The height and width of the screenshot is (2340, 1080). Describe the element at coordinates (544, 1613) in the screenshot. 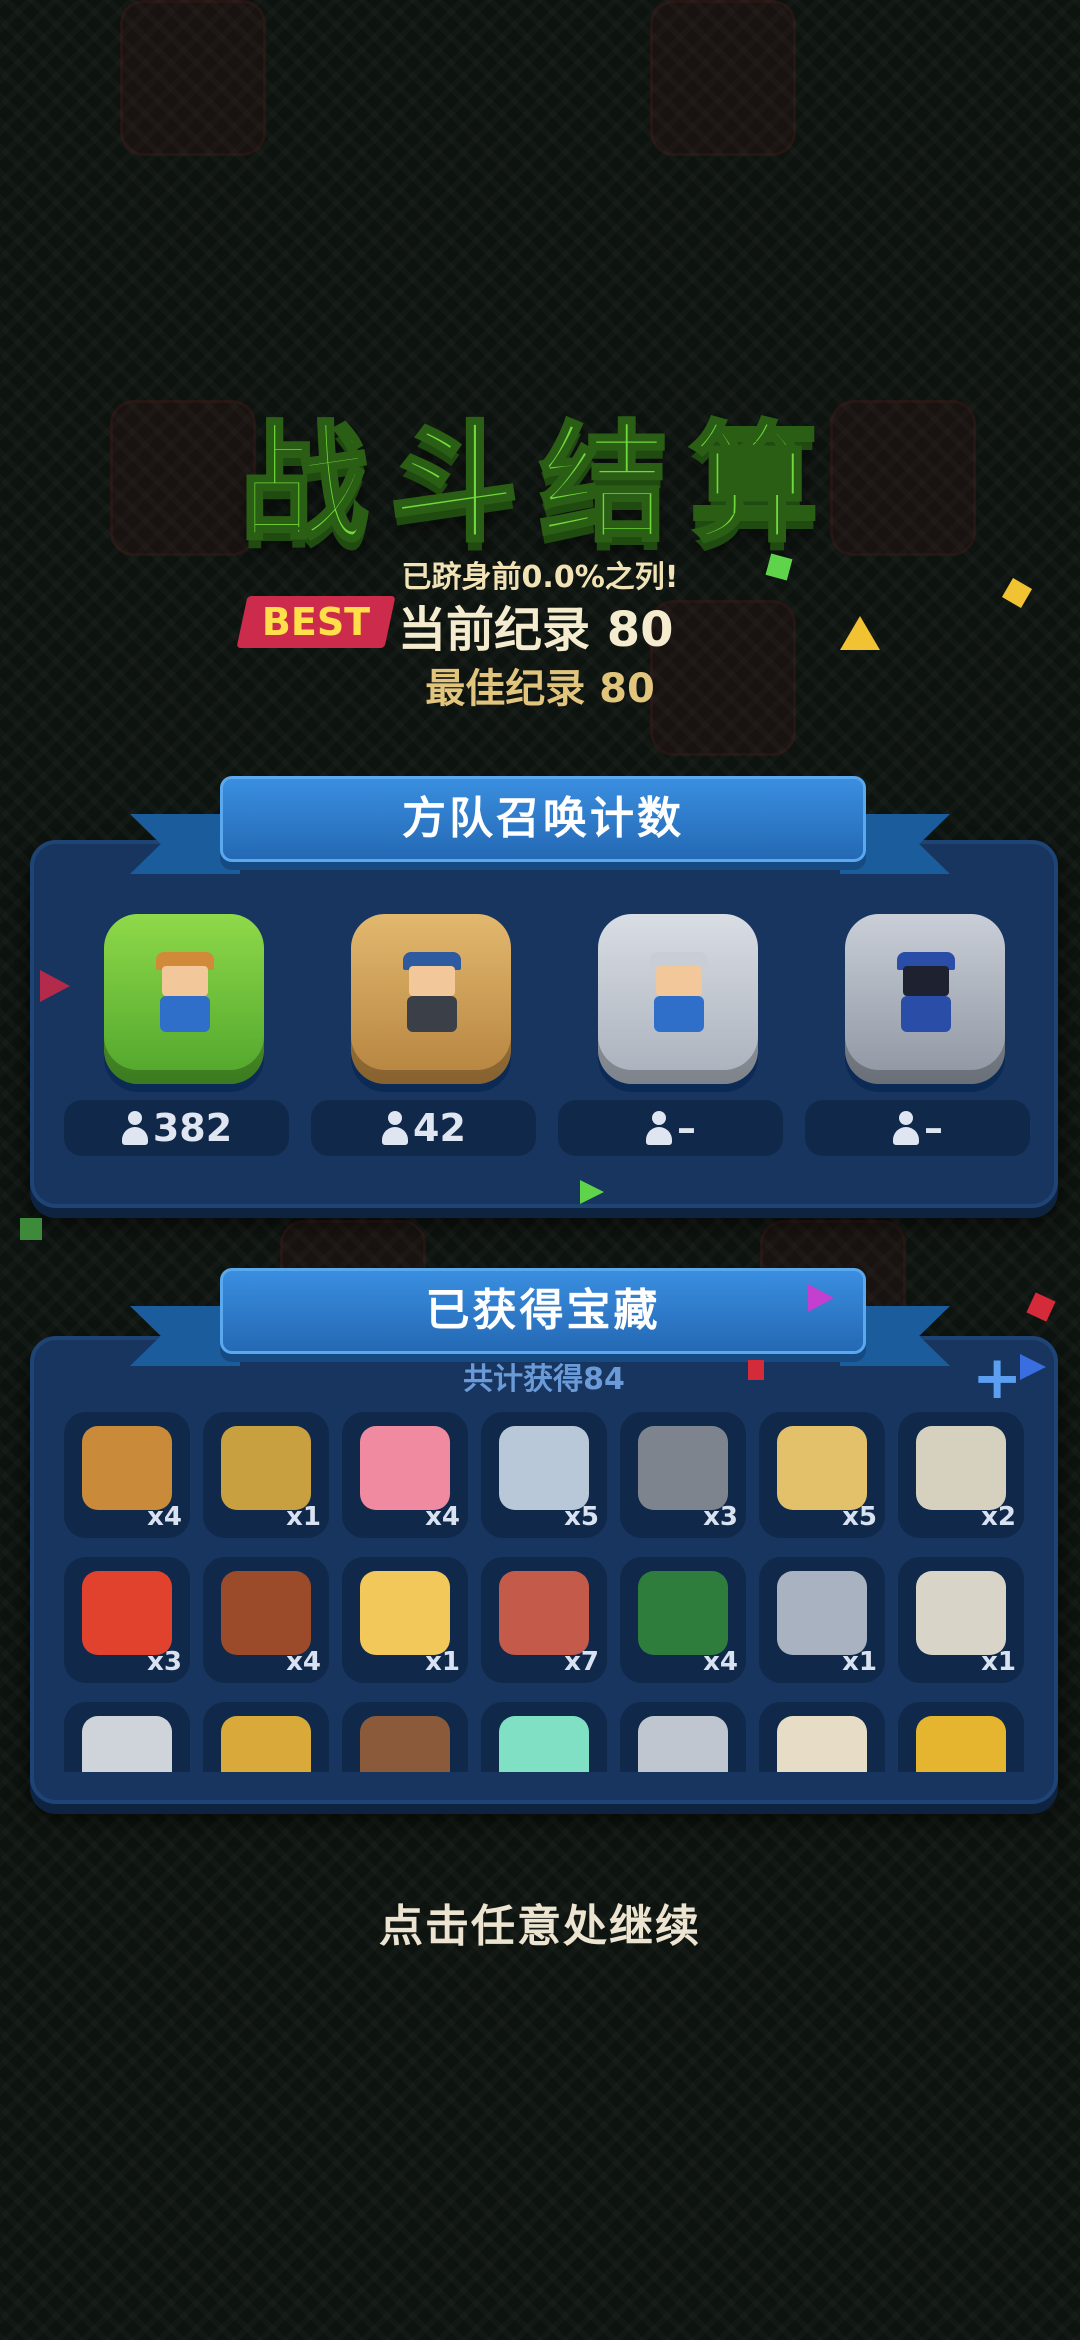

I see `meat-icon` at that location.